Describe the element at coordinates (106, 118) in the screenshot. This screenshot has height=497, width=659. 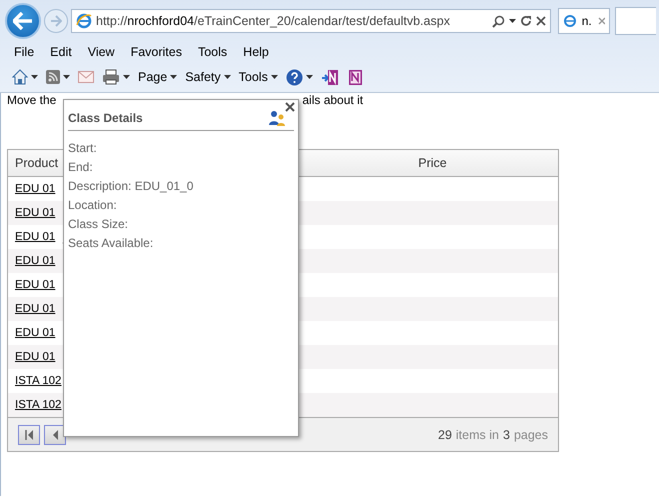
I see `tooltip-title: Class Details` at that location.